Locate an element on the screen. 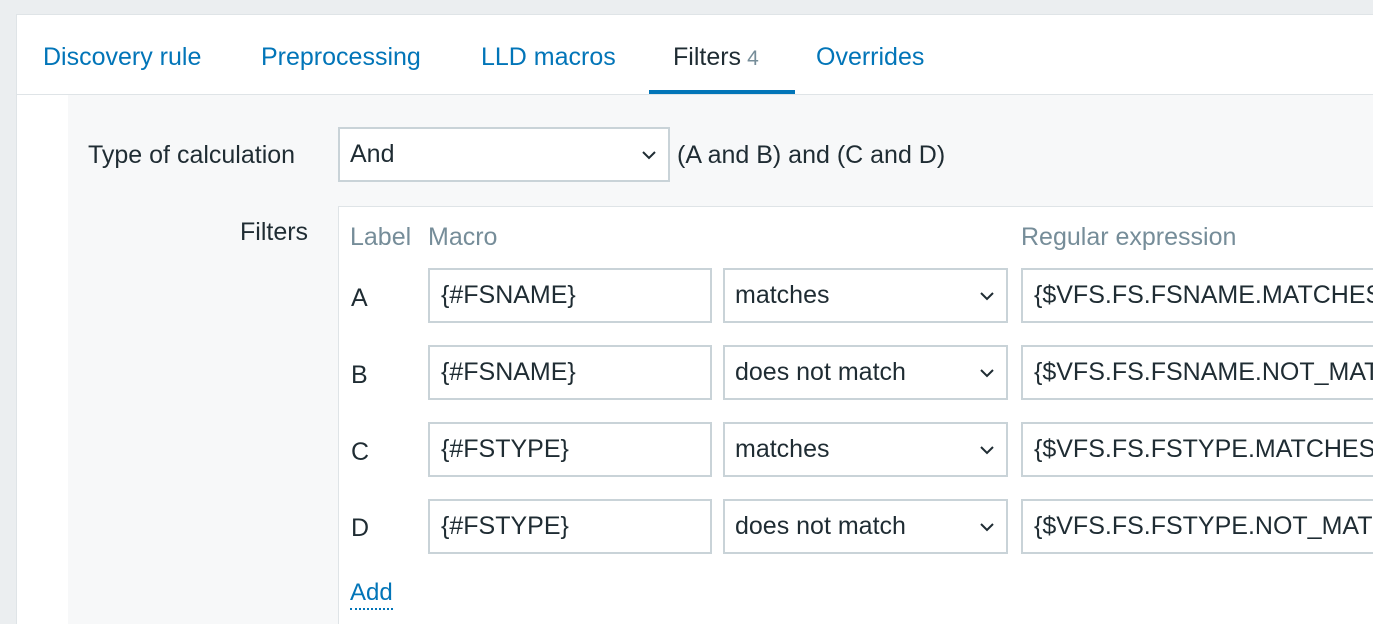  regular-expression-input: {$VFS.FS.FSNAME.NOT_MATCHES} is located at coordinates (1197, 372).